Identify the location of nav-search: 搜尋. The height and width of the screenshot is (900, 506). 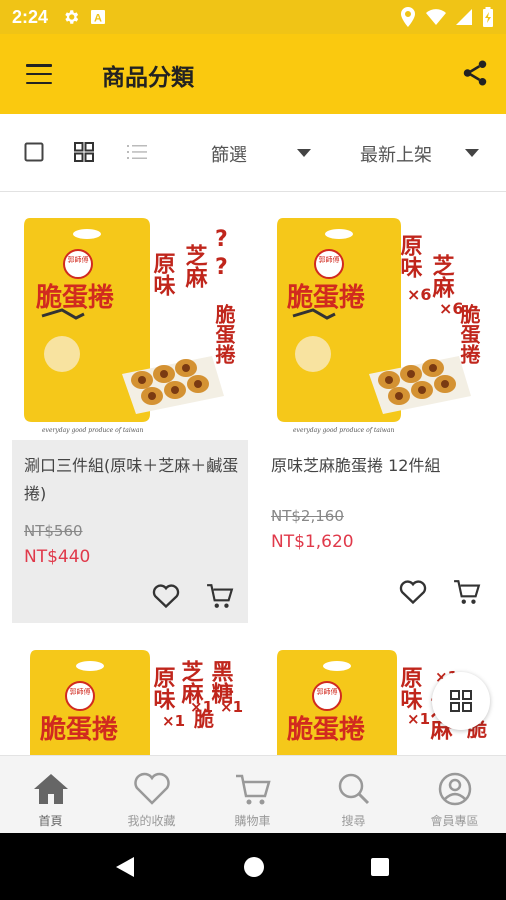
(353, 795).